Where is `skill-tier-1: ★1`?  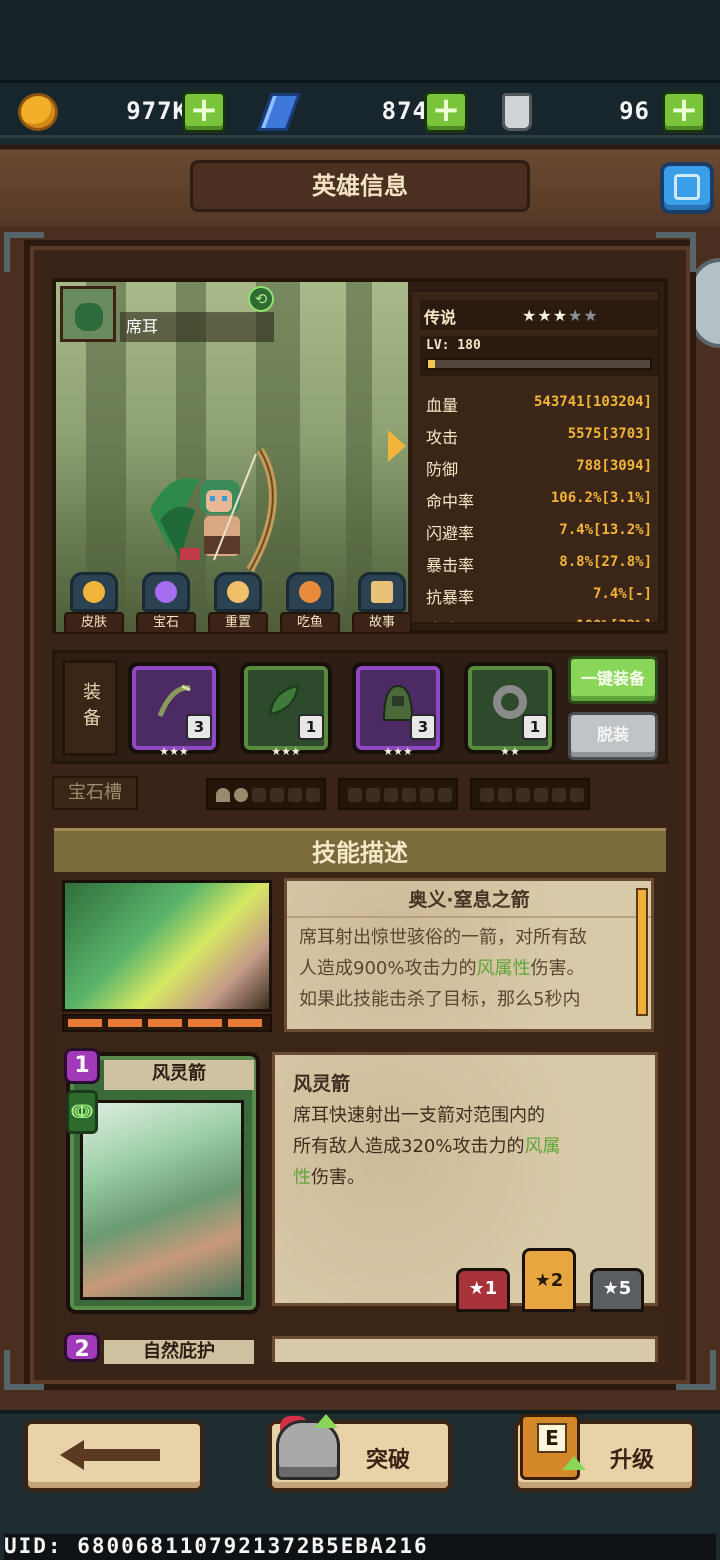 skill-tier-1: ★1 is located at coordinates (483, 1290).